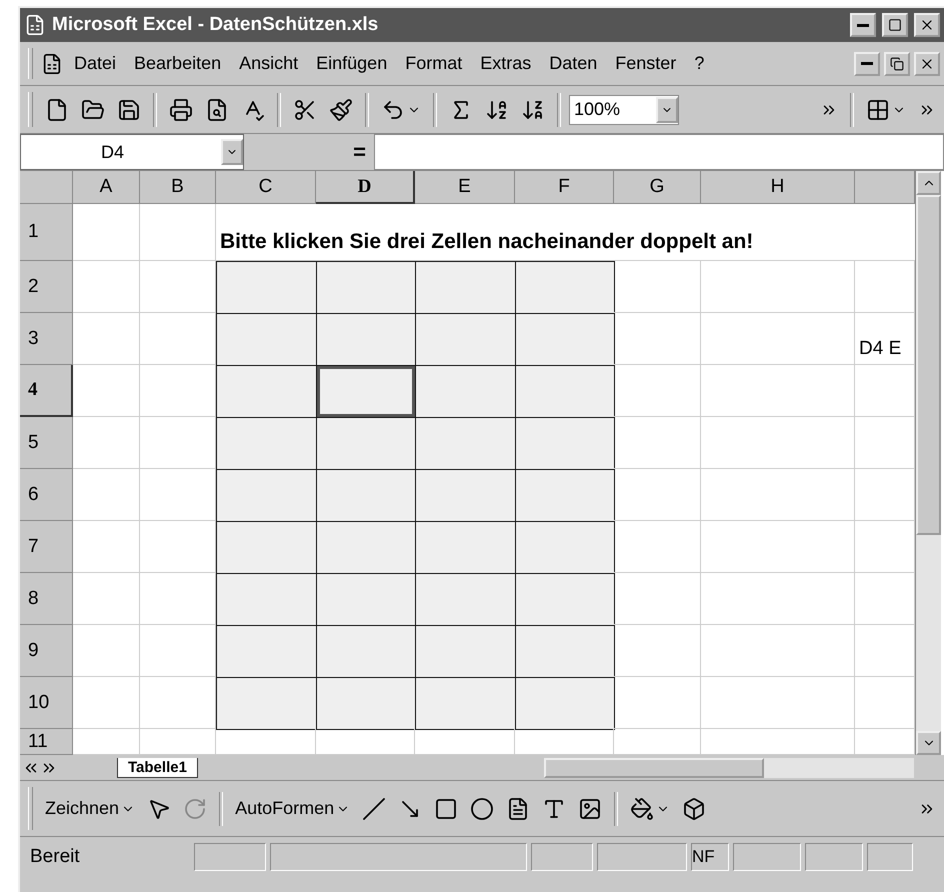  What do you see at coordinates (699, 63) in the screenshot?
I see `menu-item: ?` at bounding box center [699, 63].